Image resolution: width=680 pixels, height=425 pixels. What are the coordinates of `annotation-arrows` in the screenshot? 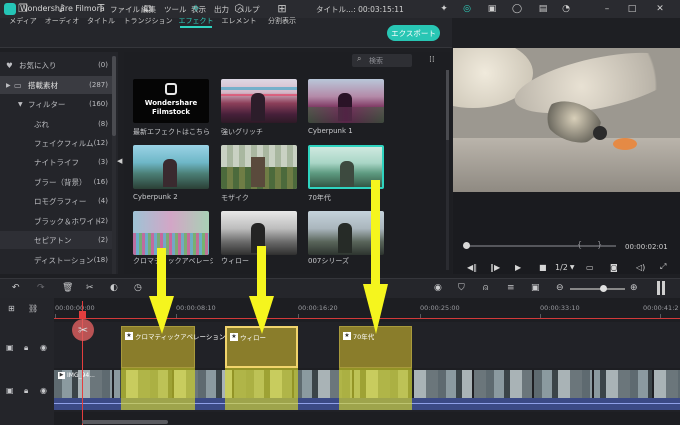 It's located at (268, 257).